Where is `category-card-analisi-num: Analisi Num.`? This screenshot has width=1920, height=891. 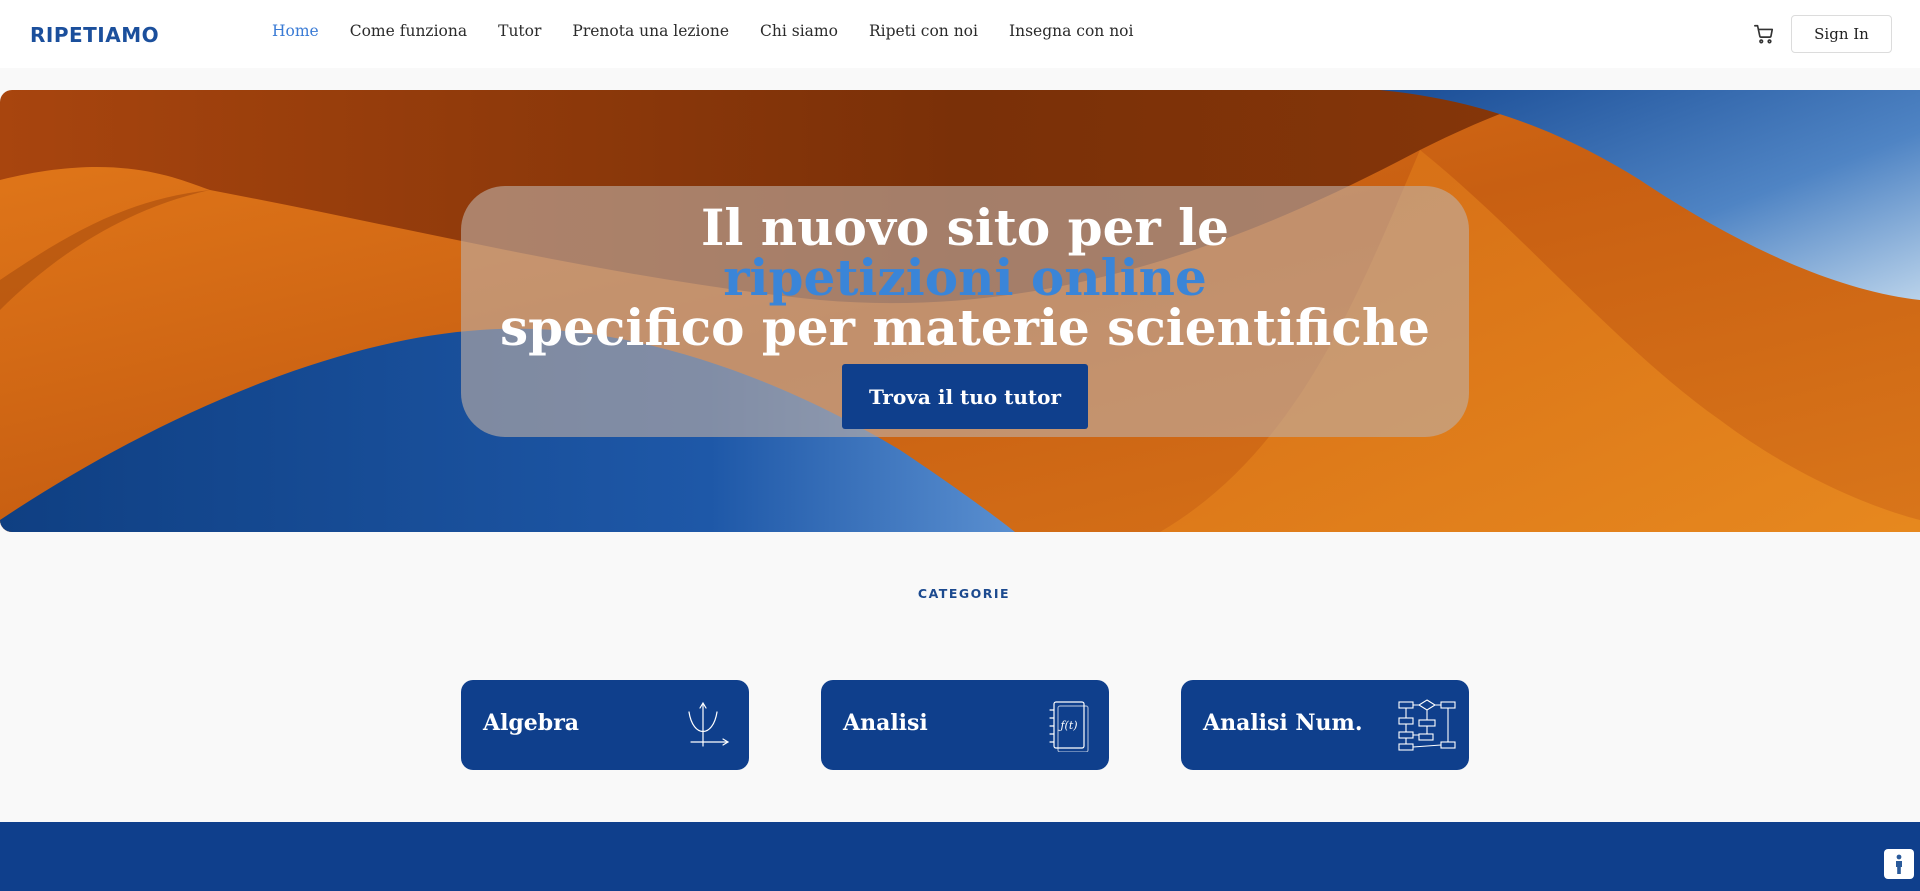 category-card-analisi-num: Analisi Num. is located at coordinates (1325, 725).